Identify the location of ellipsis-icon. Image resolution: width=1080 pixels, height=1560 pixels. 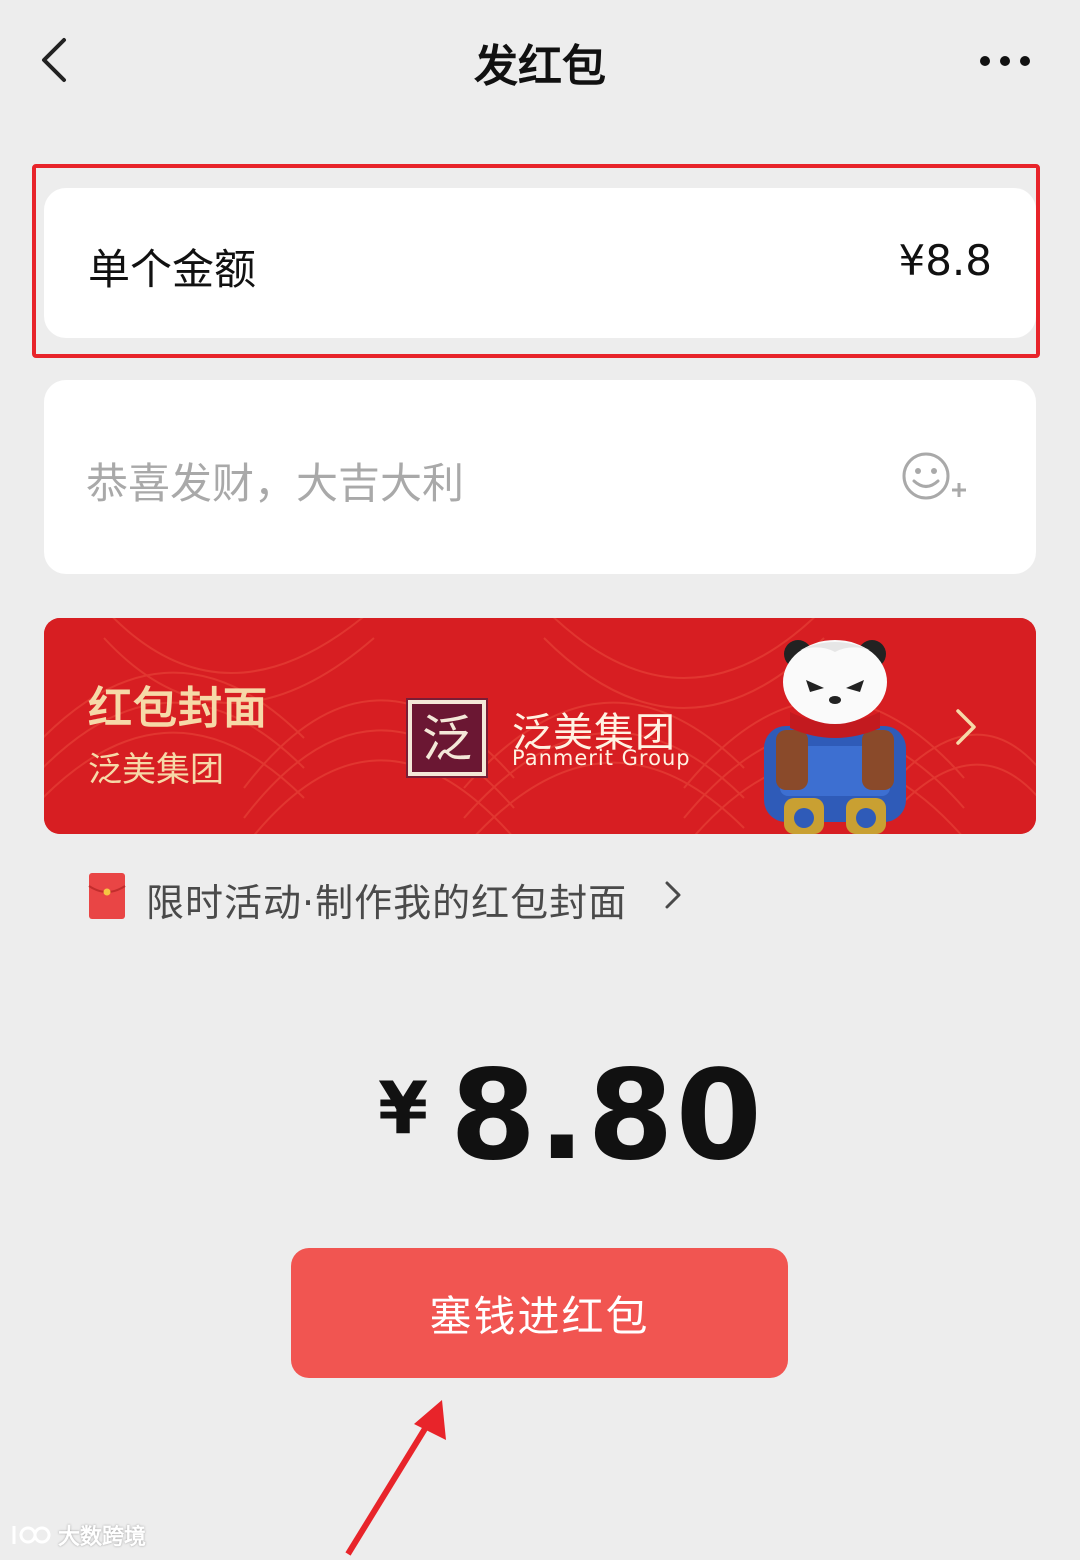
(1005, 61).